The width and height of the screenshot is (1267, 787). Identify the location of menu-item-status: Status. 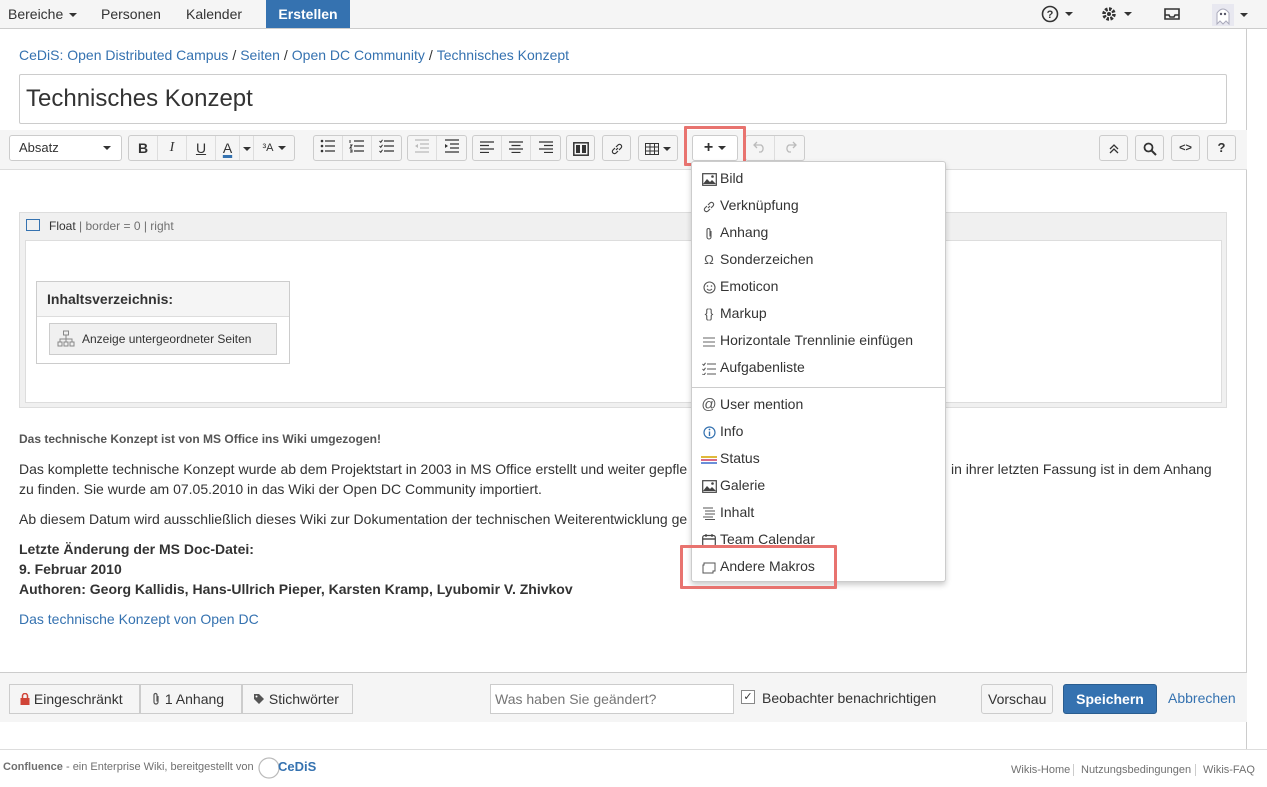
(818, 458).